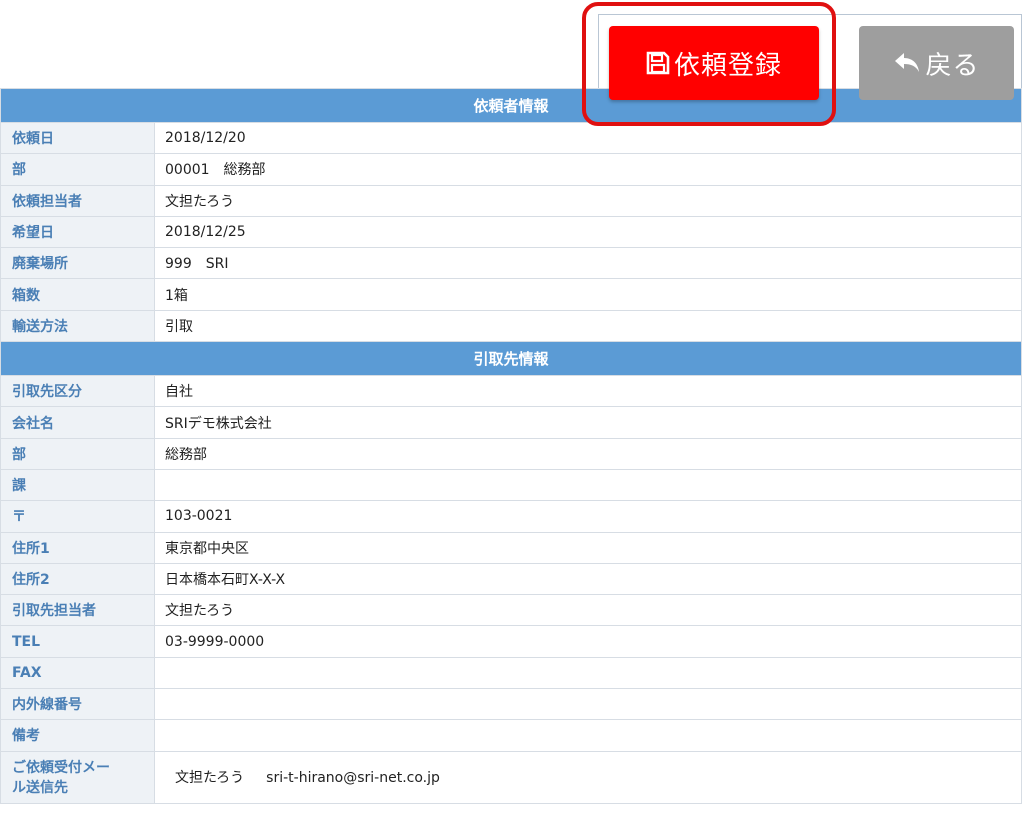 The width and height of the screenshot is (1024, 827). What do you see at coordinates (588, 138) in the screenshot?
I see `field-value: 2018/12/20` at bounding box center [588, 138].